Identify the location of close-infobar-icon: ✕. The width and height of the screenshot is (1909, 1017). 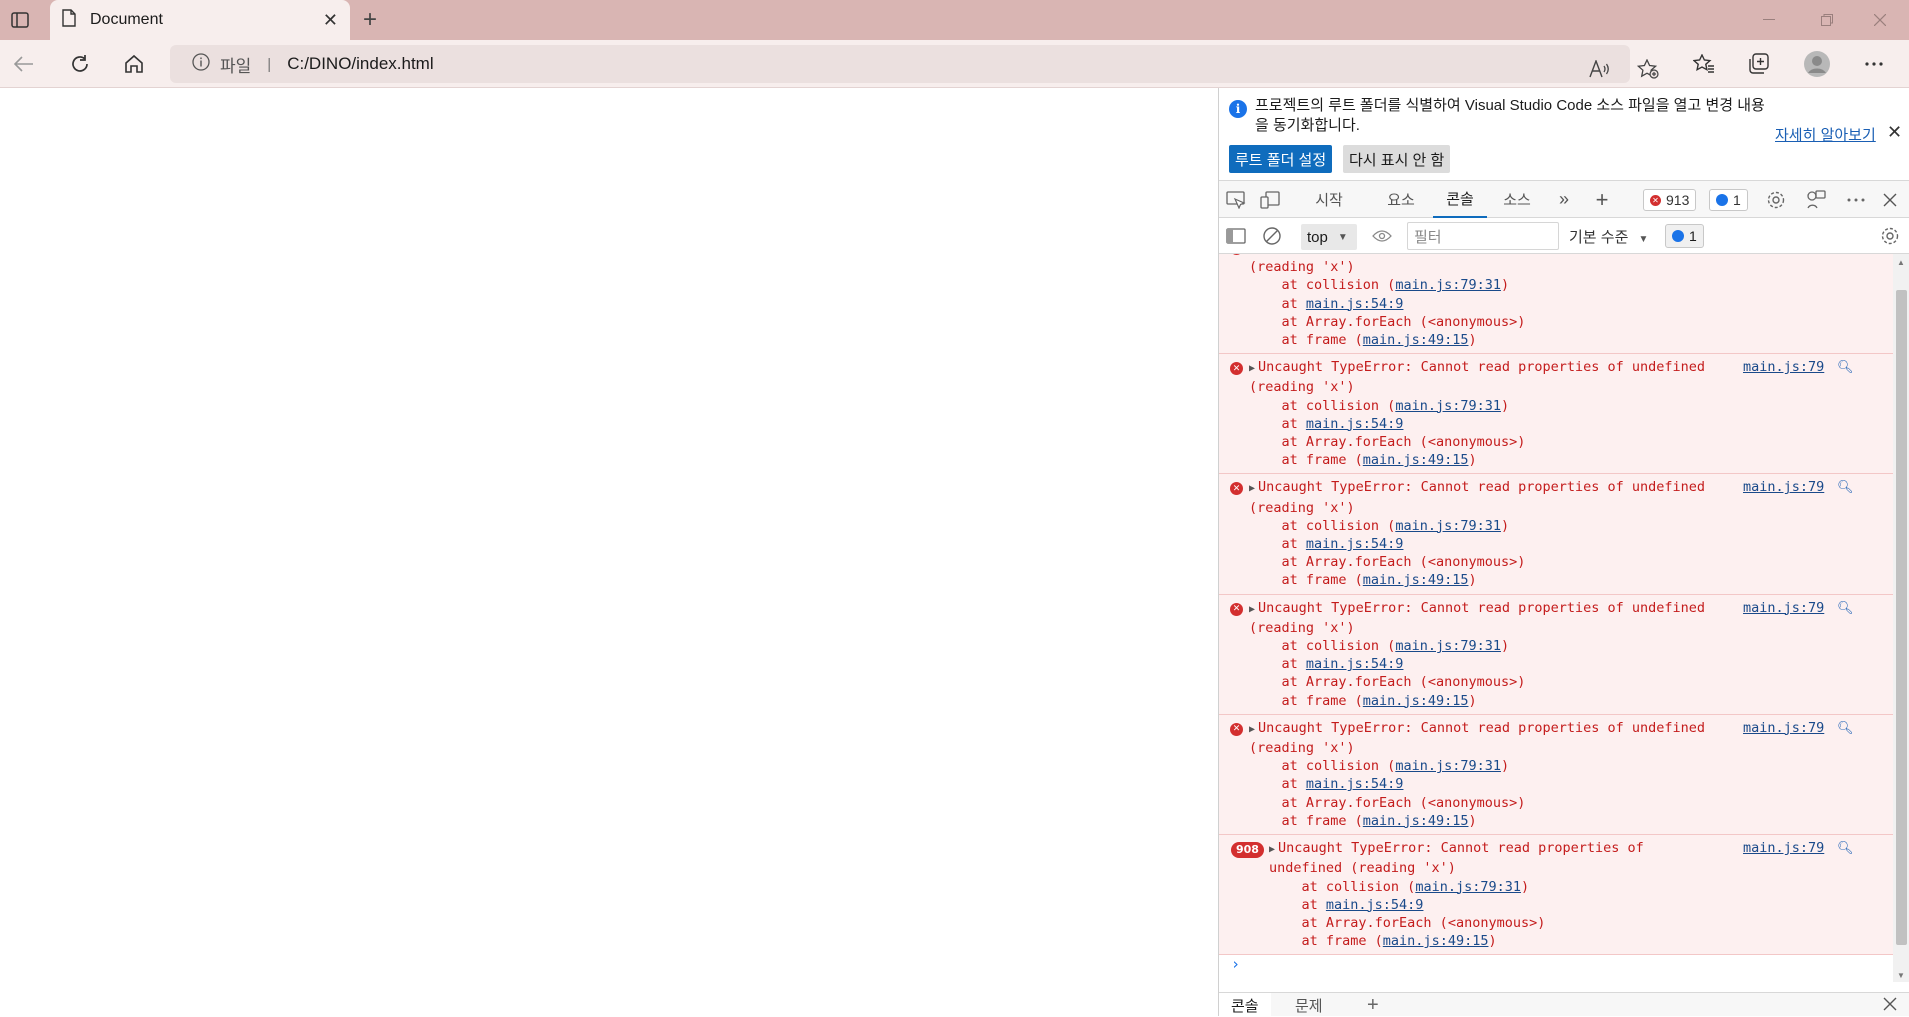
(1894, 132).